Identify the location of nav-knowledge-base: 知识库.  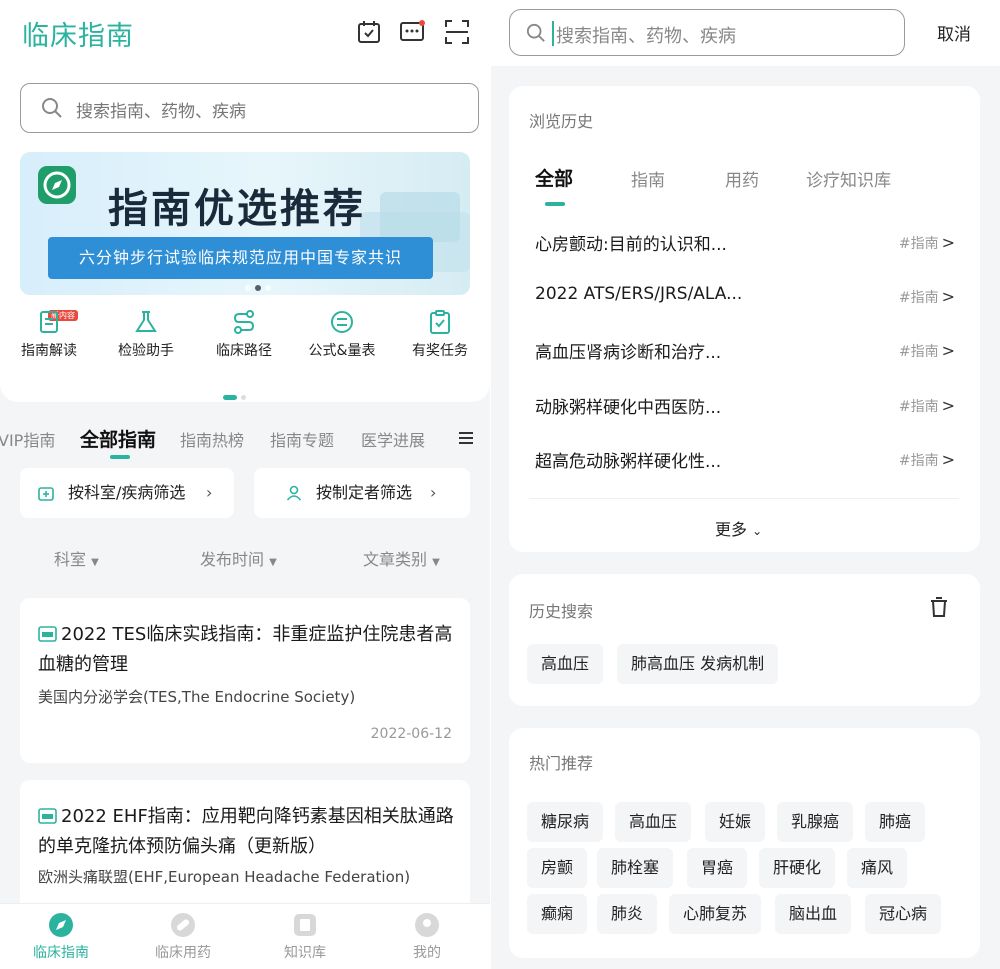
(305, 937).